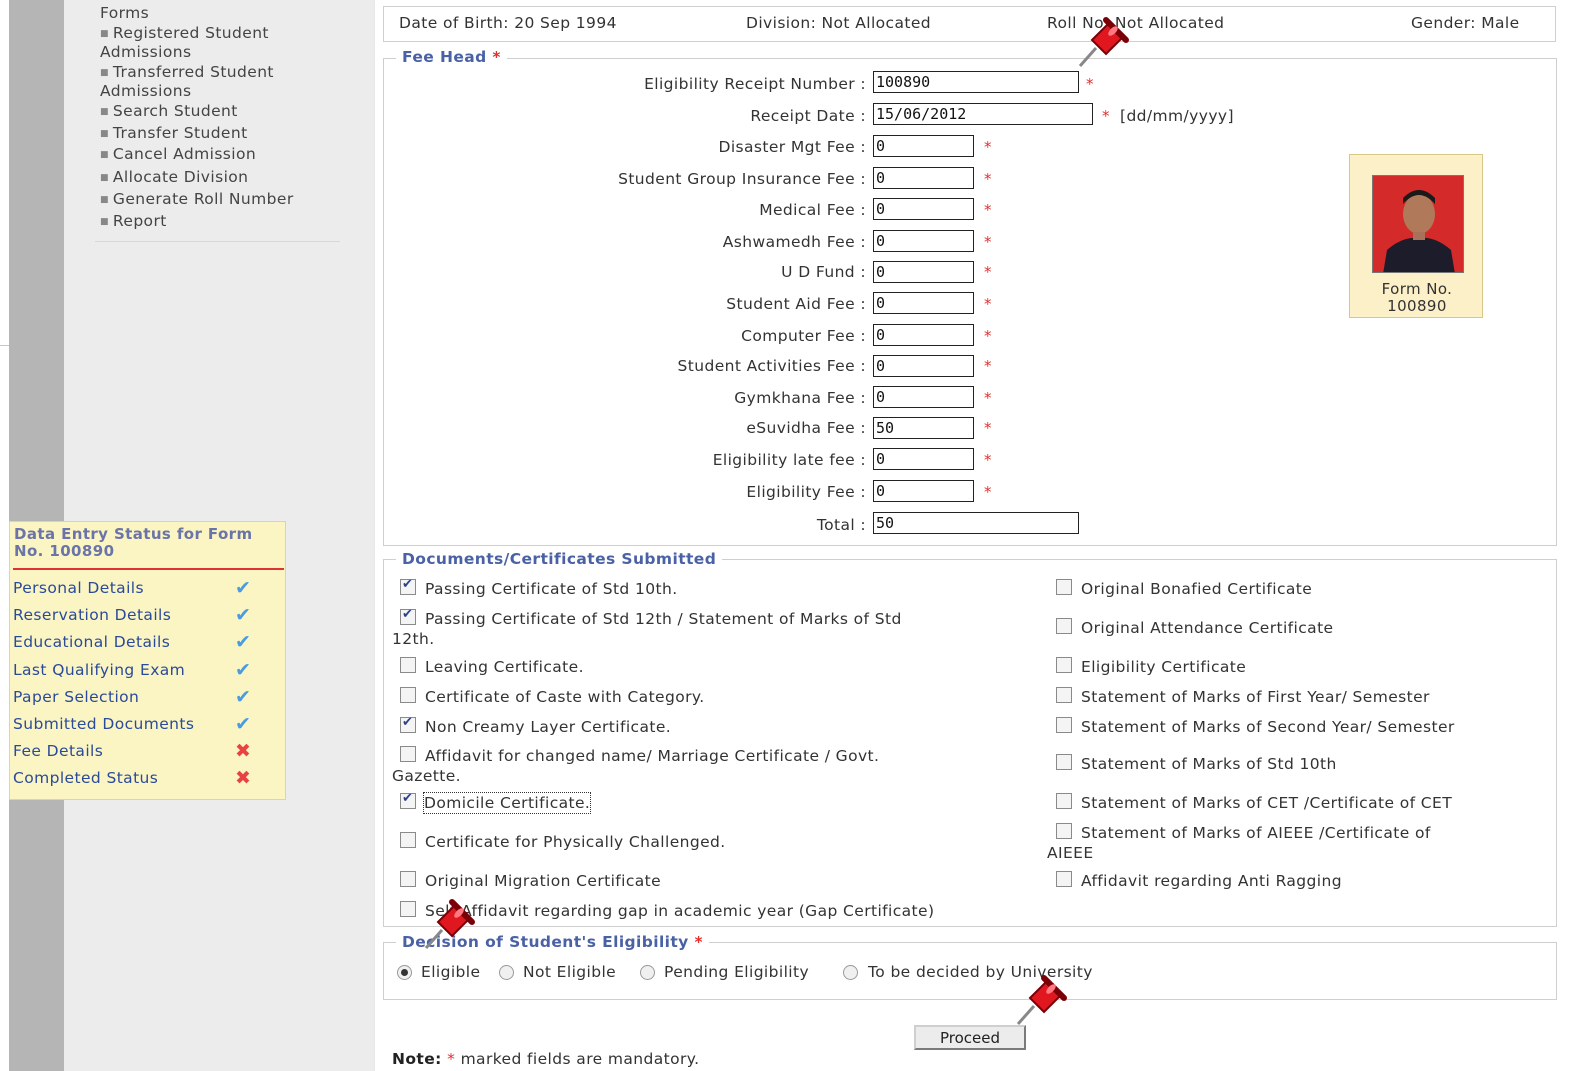 The height and width of the screenshot is (1071, 1573). Describe the element at coordinates (983, 114) in the screenshot. I see `receipt-date-input` at that location.